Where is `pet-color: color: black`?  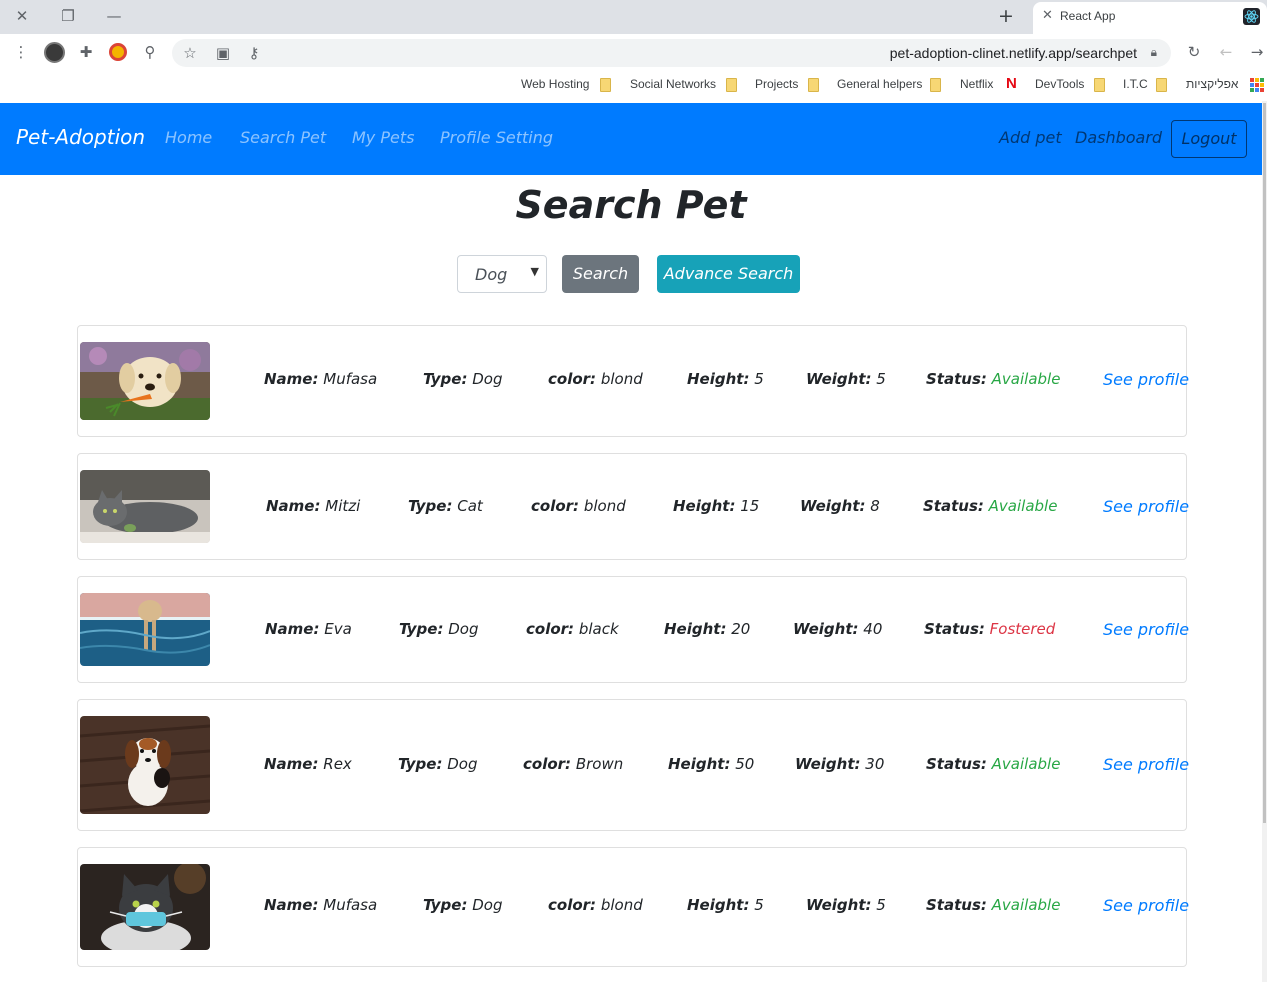 pet-color: color: black is located at coordinates (572, 629).